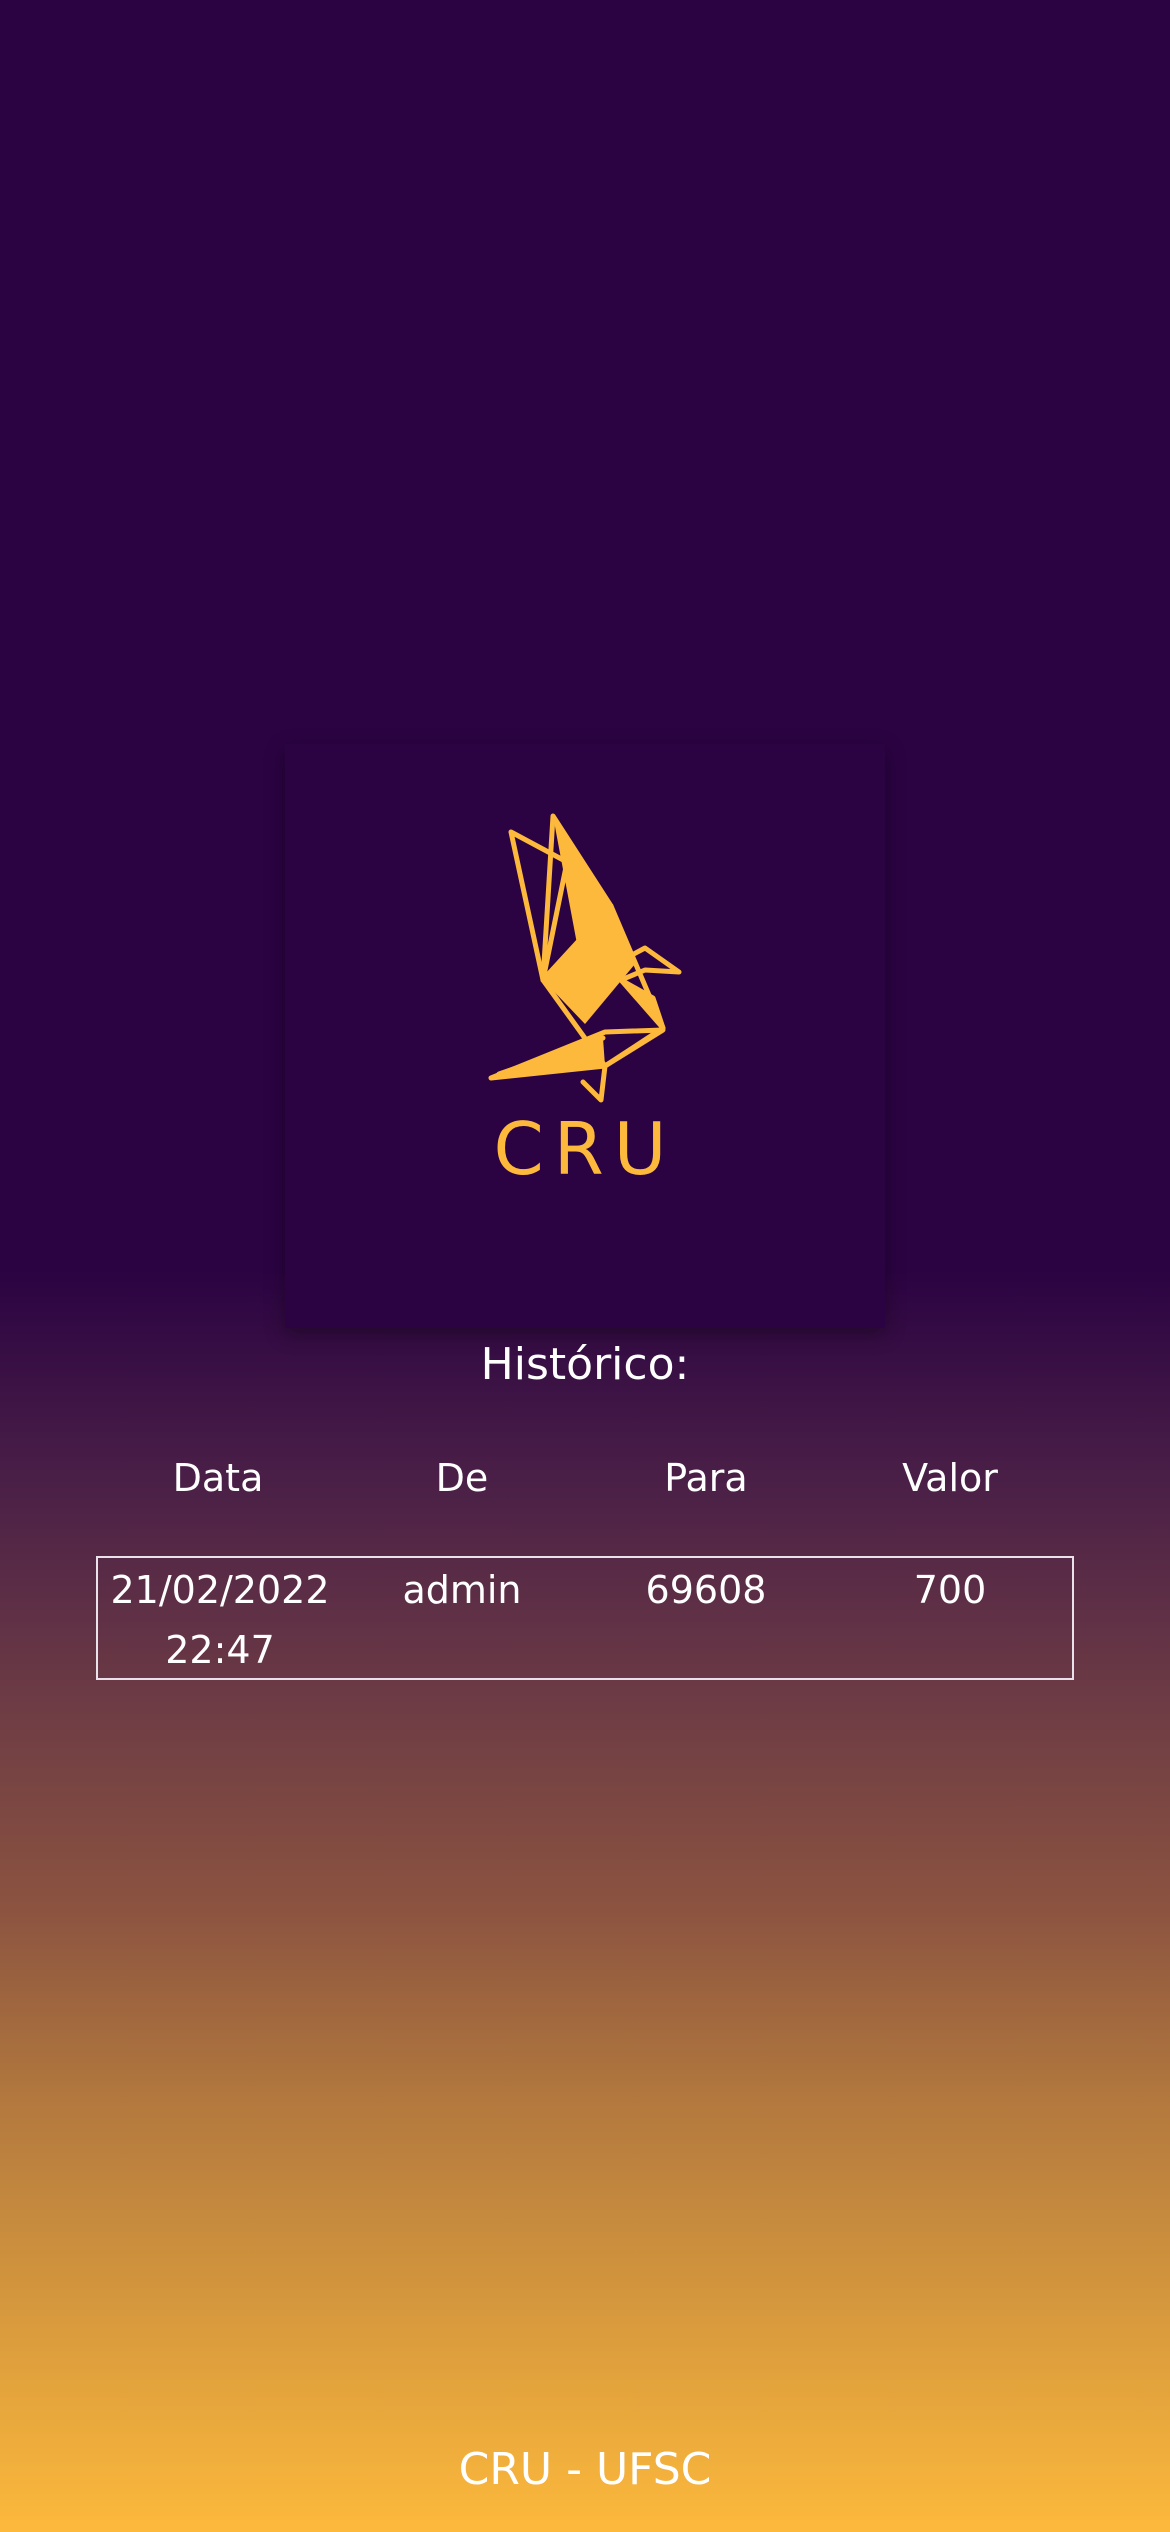  Describe the element at coordinates (706, 1478) in the screenshot. I see `column-header-para: Para` at that location.